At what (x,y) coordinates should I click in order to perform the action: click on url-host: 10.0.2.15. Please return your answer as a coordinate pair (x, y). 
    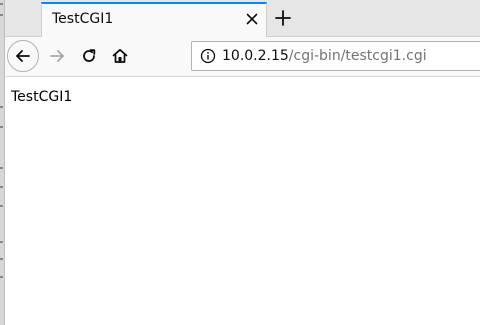
    Looking at the image, I should click on (255, 56).